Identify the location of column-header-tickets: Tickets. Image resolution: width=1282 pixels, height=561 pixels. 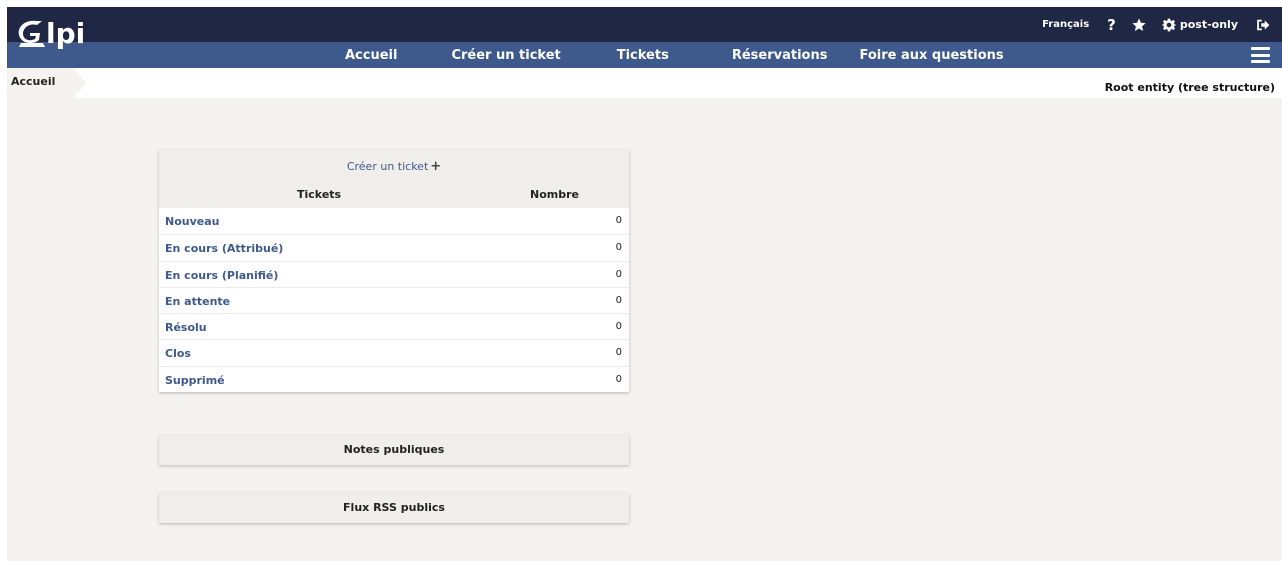
(319, 194).